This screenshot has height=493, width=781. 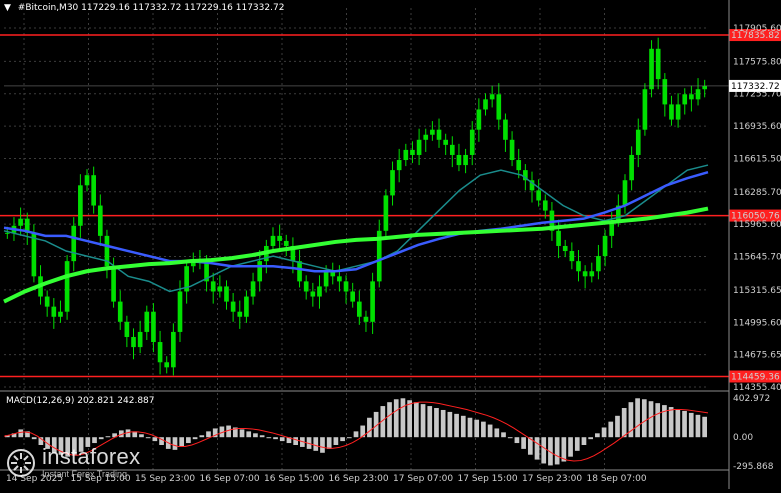 What do you see at coordinates (757, 291) in the screenshot?
I see `price-tick-label: 115315.65` at bounding box center [757, 291].